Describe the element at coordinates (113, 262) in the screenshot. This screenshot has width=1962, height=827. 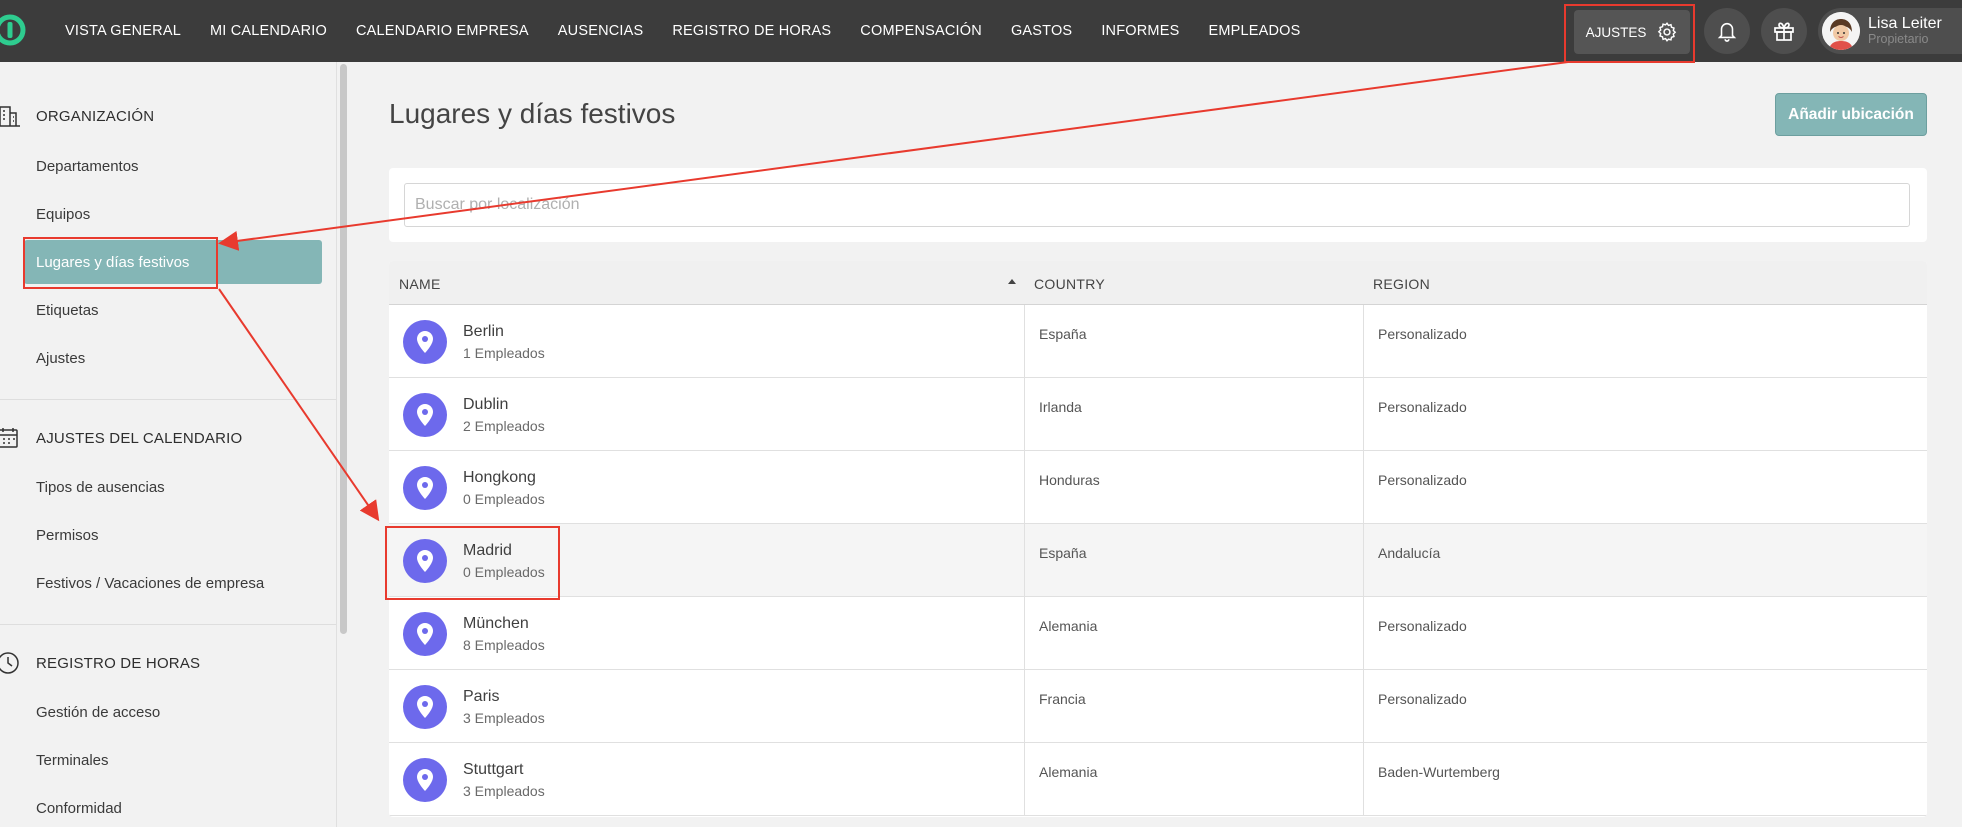
I see `sidebar-item-label: Lugares y días festivos` at that location.